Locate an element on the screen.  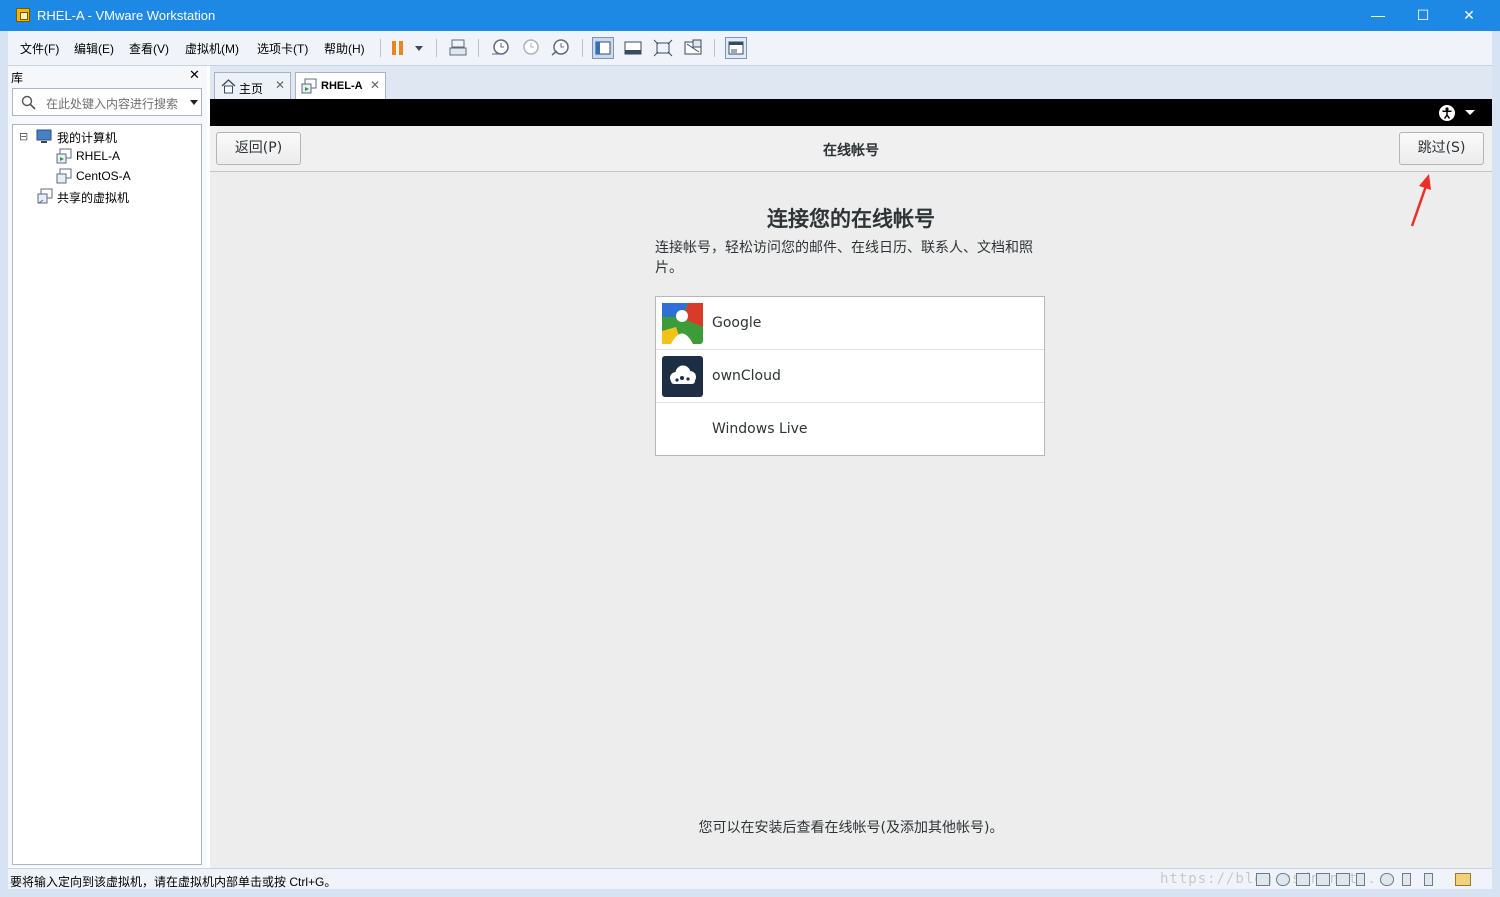
tab-strip: 主页 ✕ RHEL-A ✕ is located at coordinates (851, 82).